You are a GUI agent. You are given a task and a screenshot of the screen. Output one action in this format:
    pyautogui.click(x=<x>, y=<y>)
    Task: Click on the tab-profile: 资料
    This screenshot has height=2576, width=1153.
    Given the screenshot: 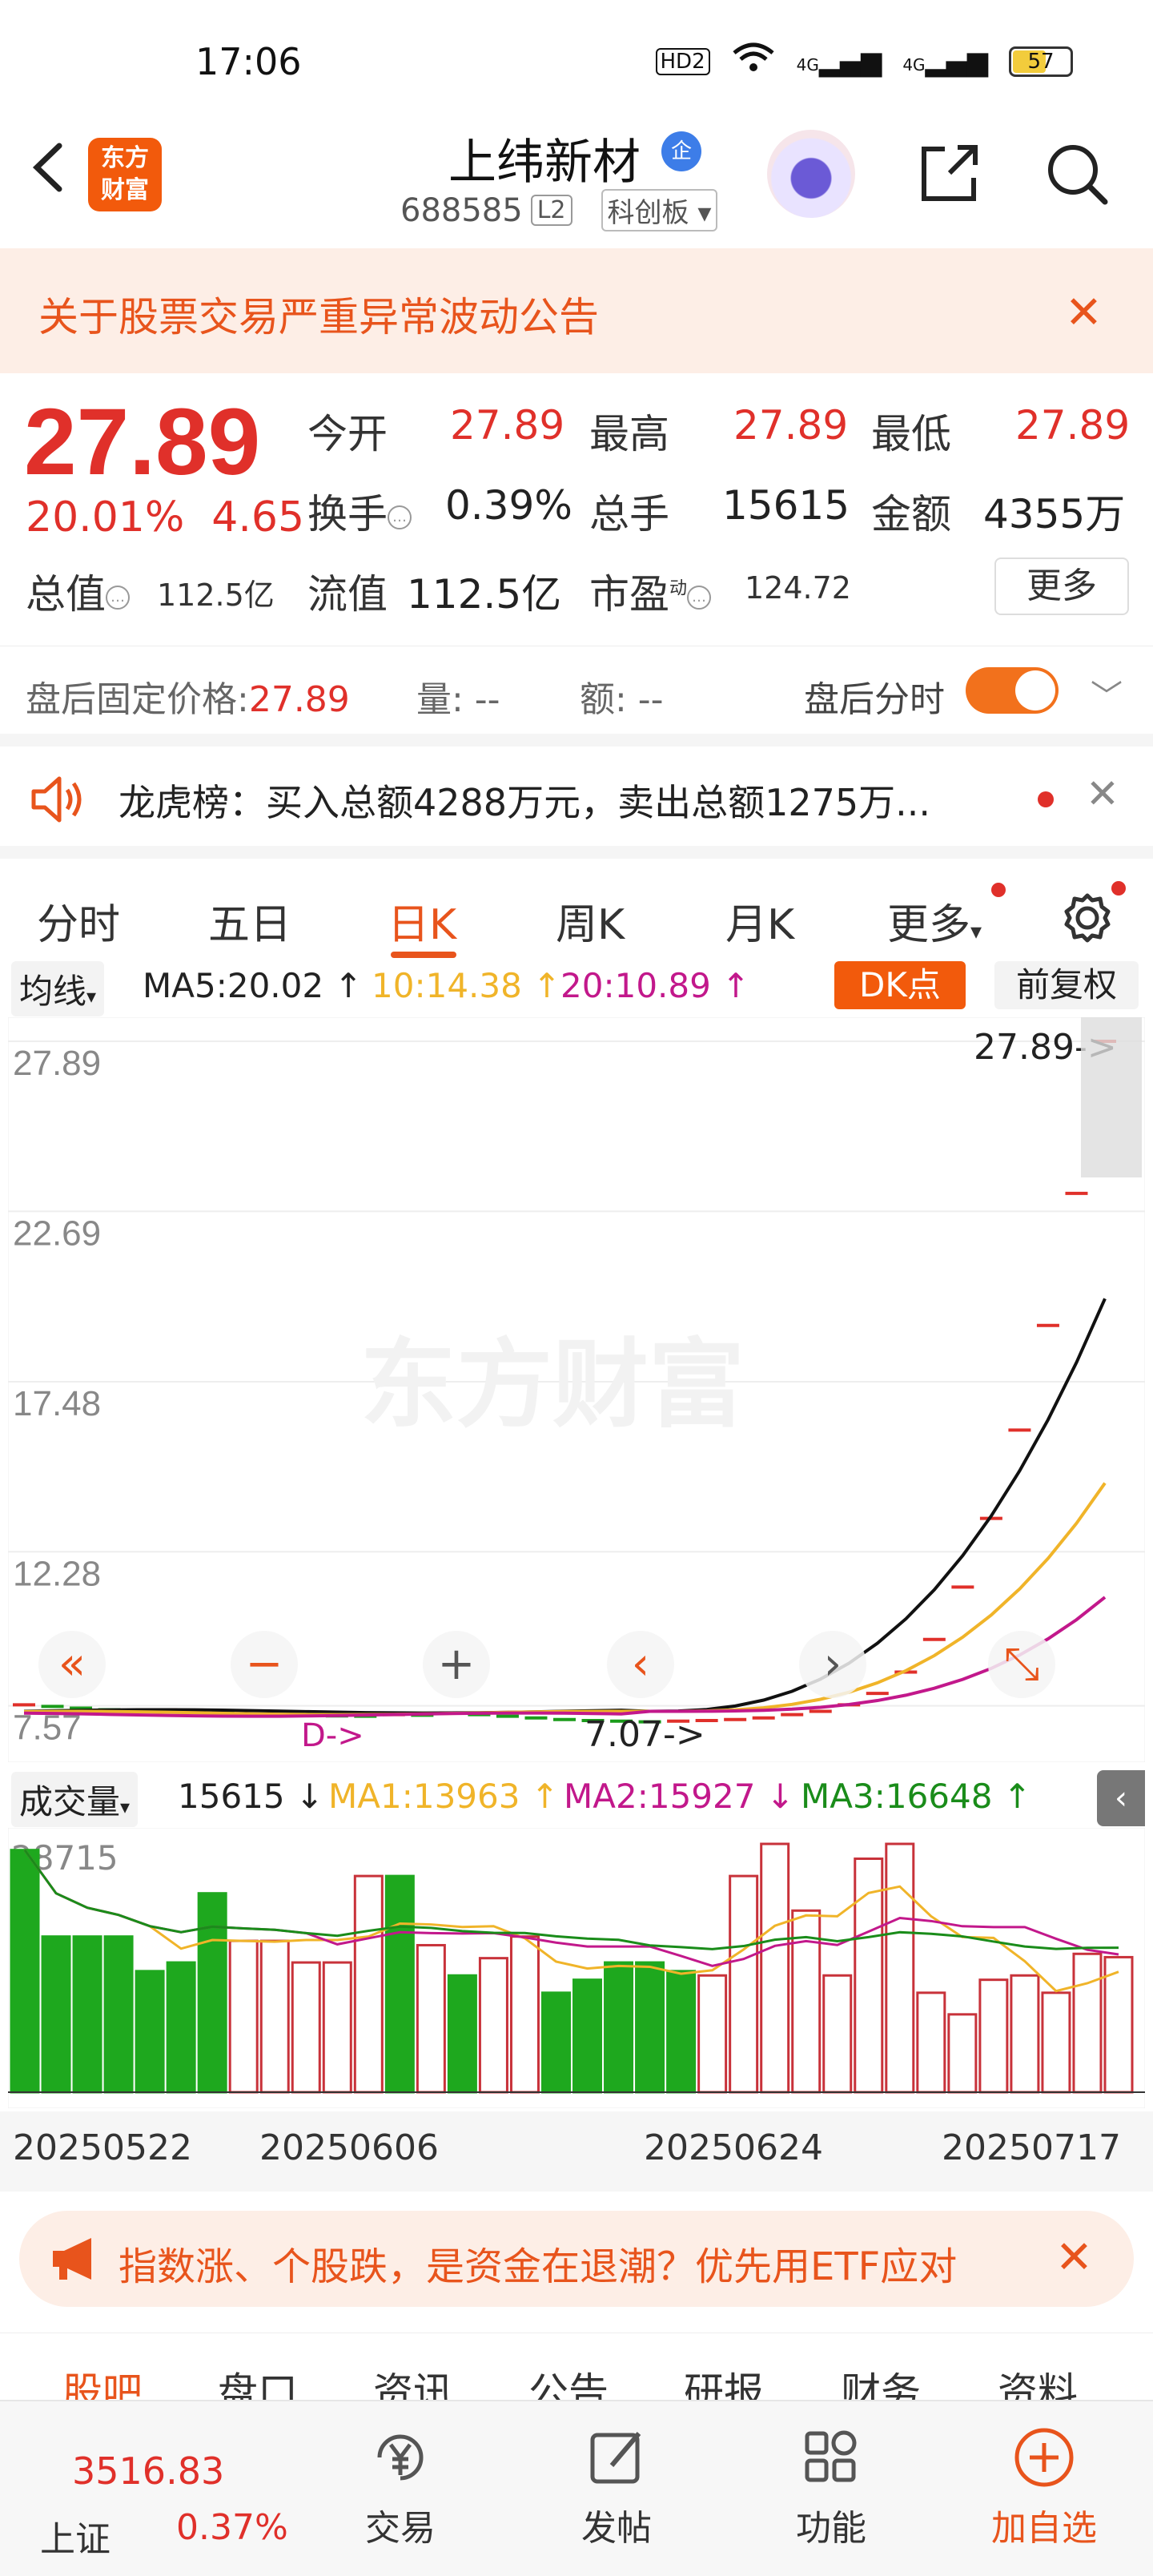 What is the action you would take?
    pyautogui.click(x=1038, y=2383)
    